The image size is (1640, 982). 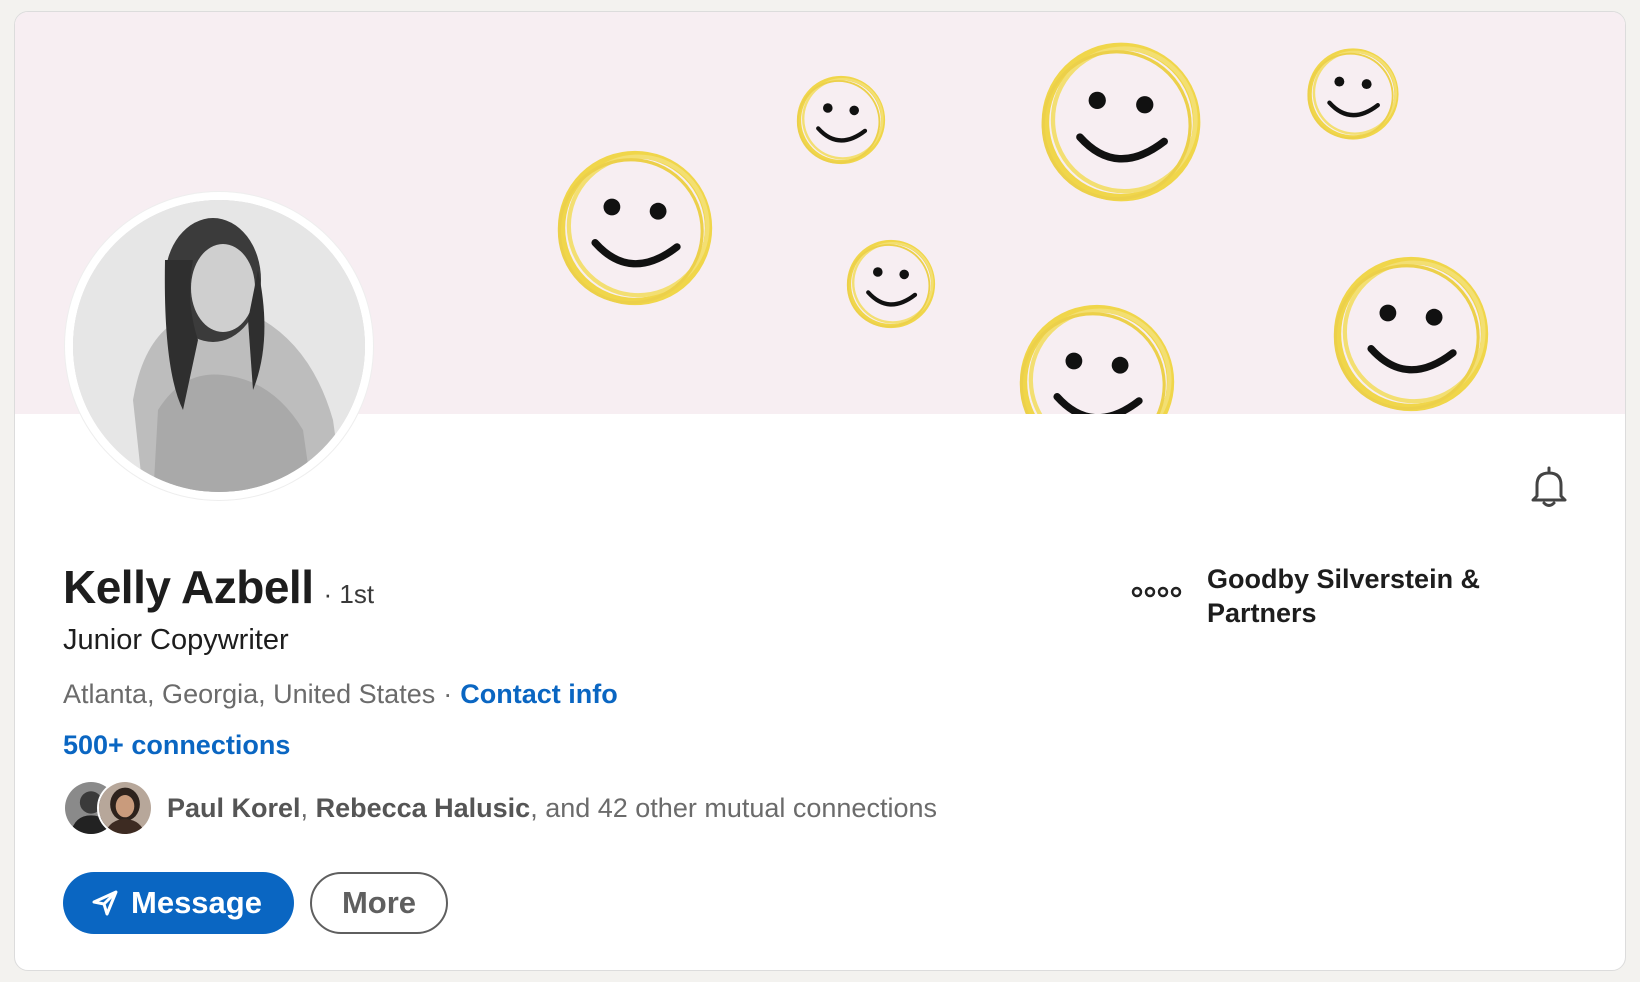 What do you see at coordinates (349, 594) in the screenshot?
I see `connection-degree: · 1st` at bounding box center [349, 594].